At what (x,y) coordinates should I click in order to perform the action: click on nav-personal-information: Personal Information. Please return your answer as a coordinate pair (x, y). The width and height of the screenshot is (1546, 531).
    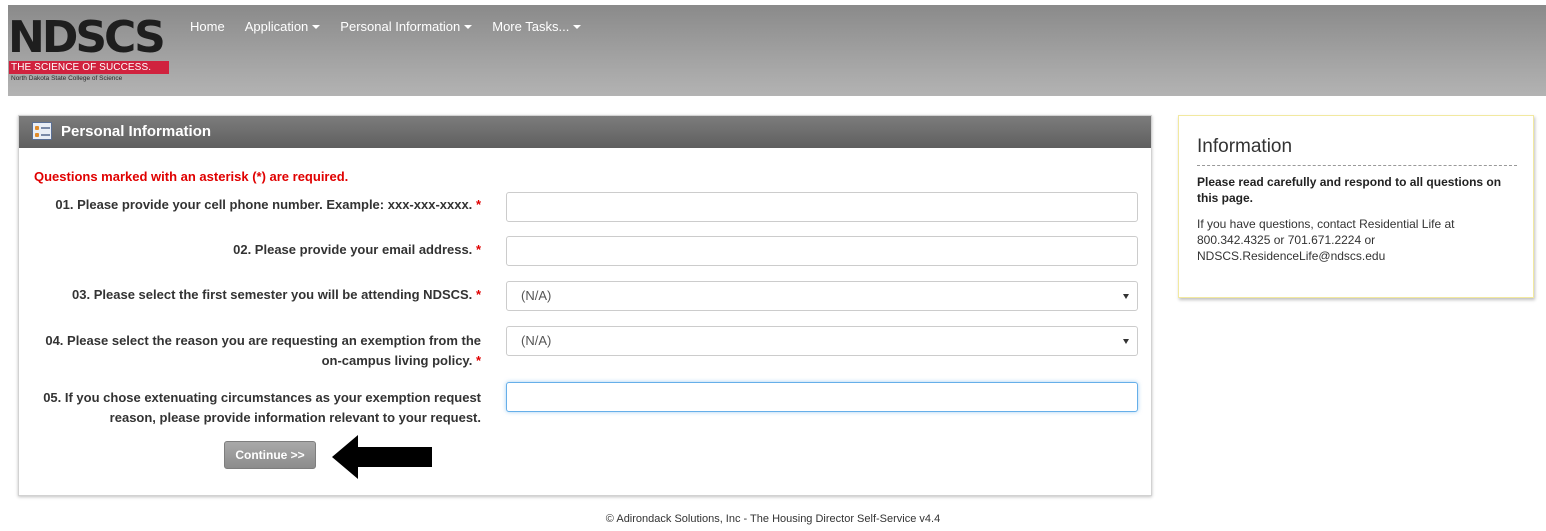
    Looking at the image, I should click on (406, 31).